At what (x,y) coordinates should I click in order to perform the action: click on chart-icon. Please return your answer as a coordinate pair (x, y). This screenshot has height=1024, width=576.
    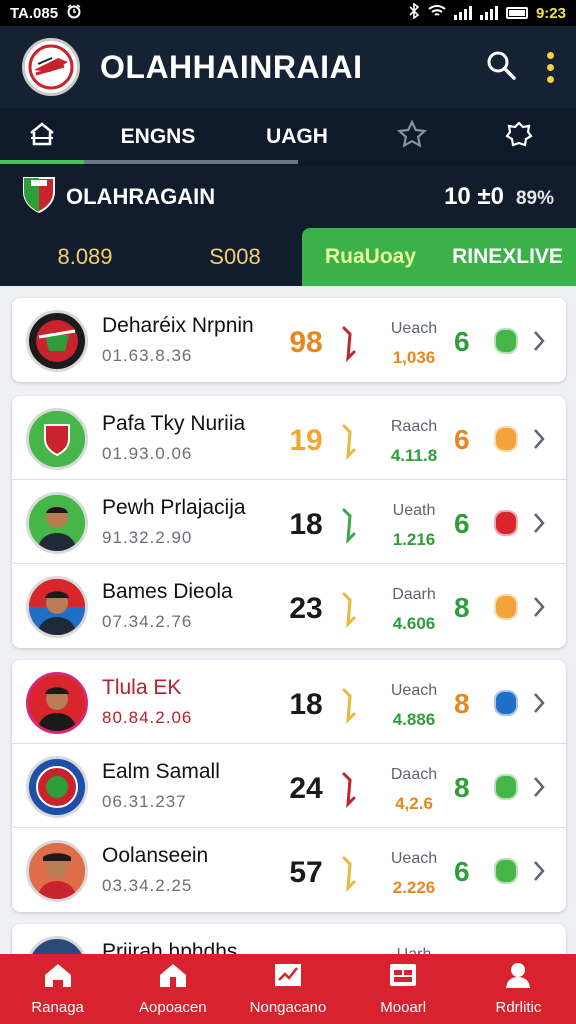
    Looking at the image, I should click on (288, 977).